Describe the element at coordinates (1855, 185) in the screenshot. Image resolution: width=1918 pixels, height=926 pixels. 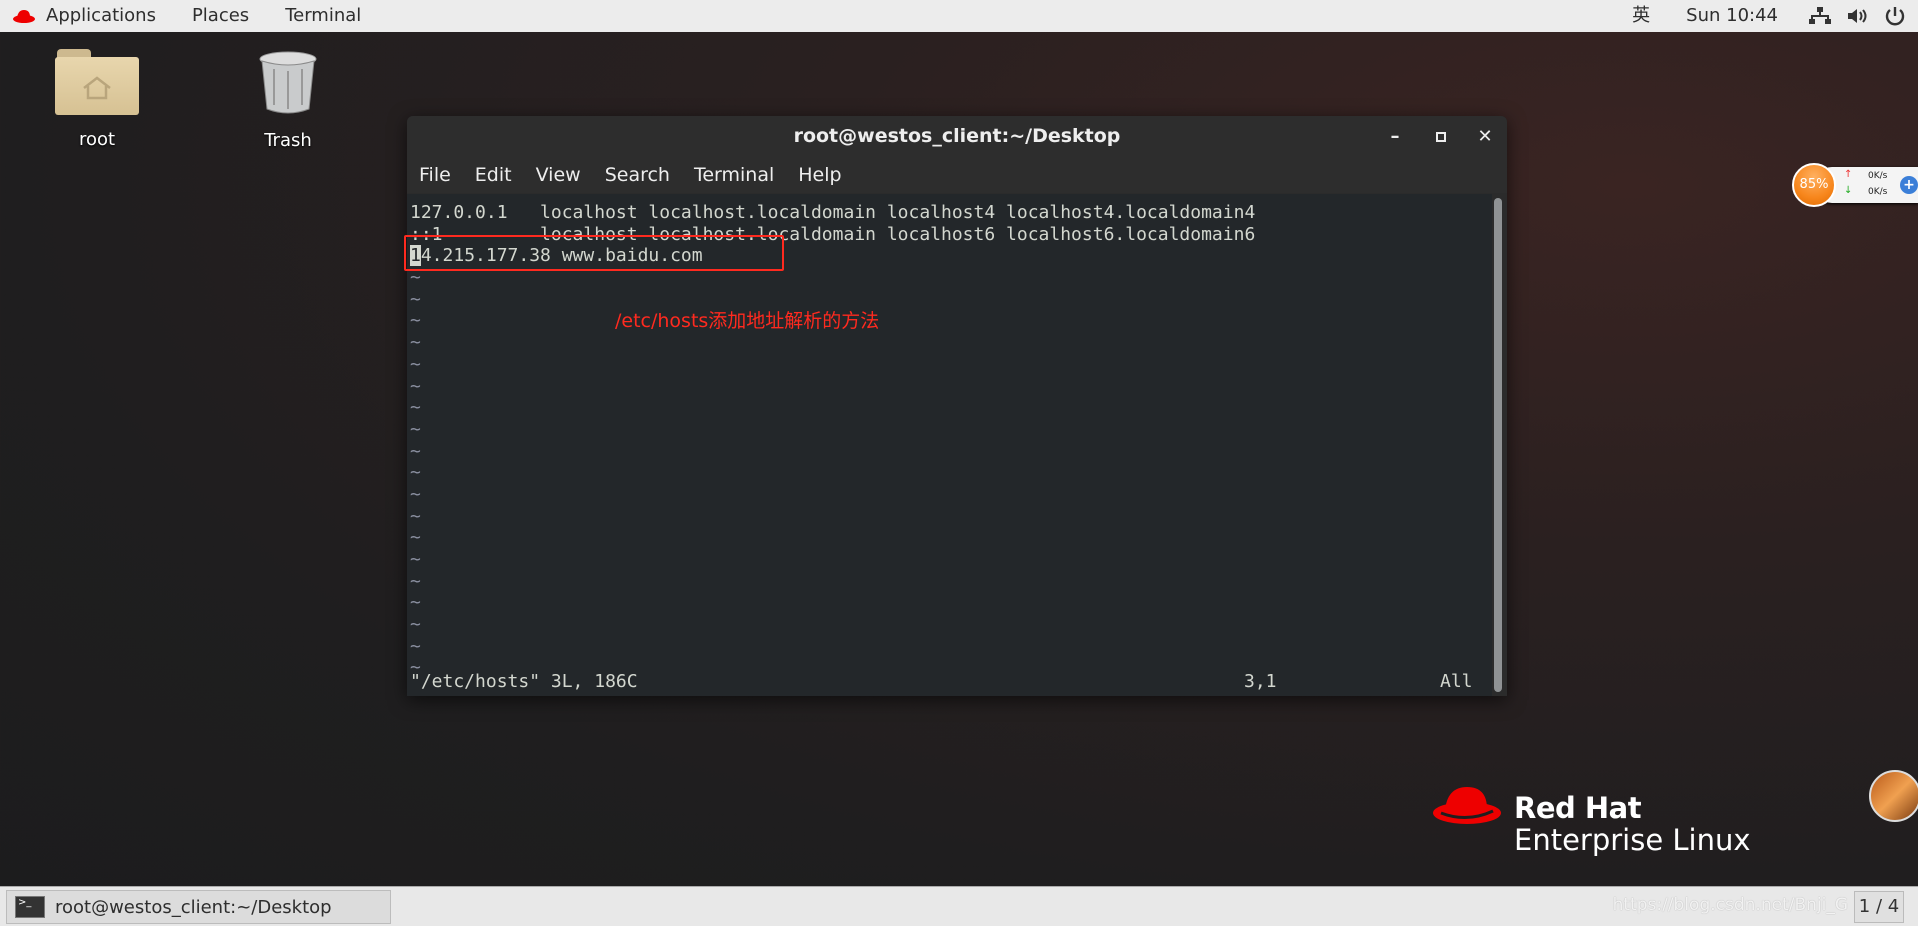
I see `network-monitor-widget: 85% ↑ ↓ 0K/s 0K/s +` at that location.